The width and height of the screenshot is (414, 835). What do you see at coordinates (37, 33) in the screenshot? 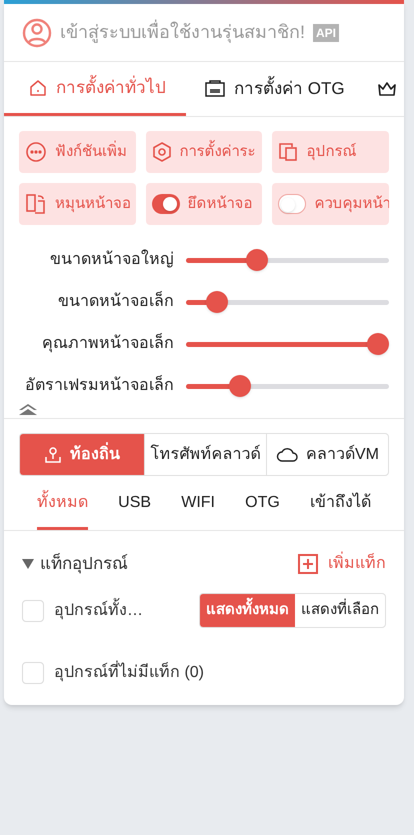
I see `user-icon` at bounding box center [37, 33].